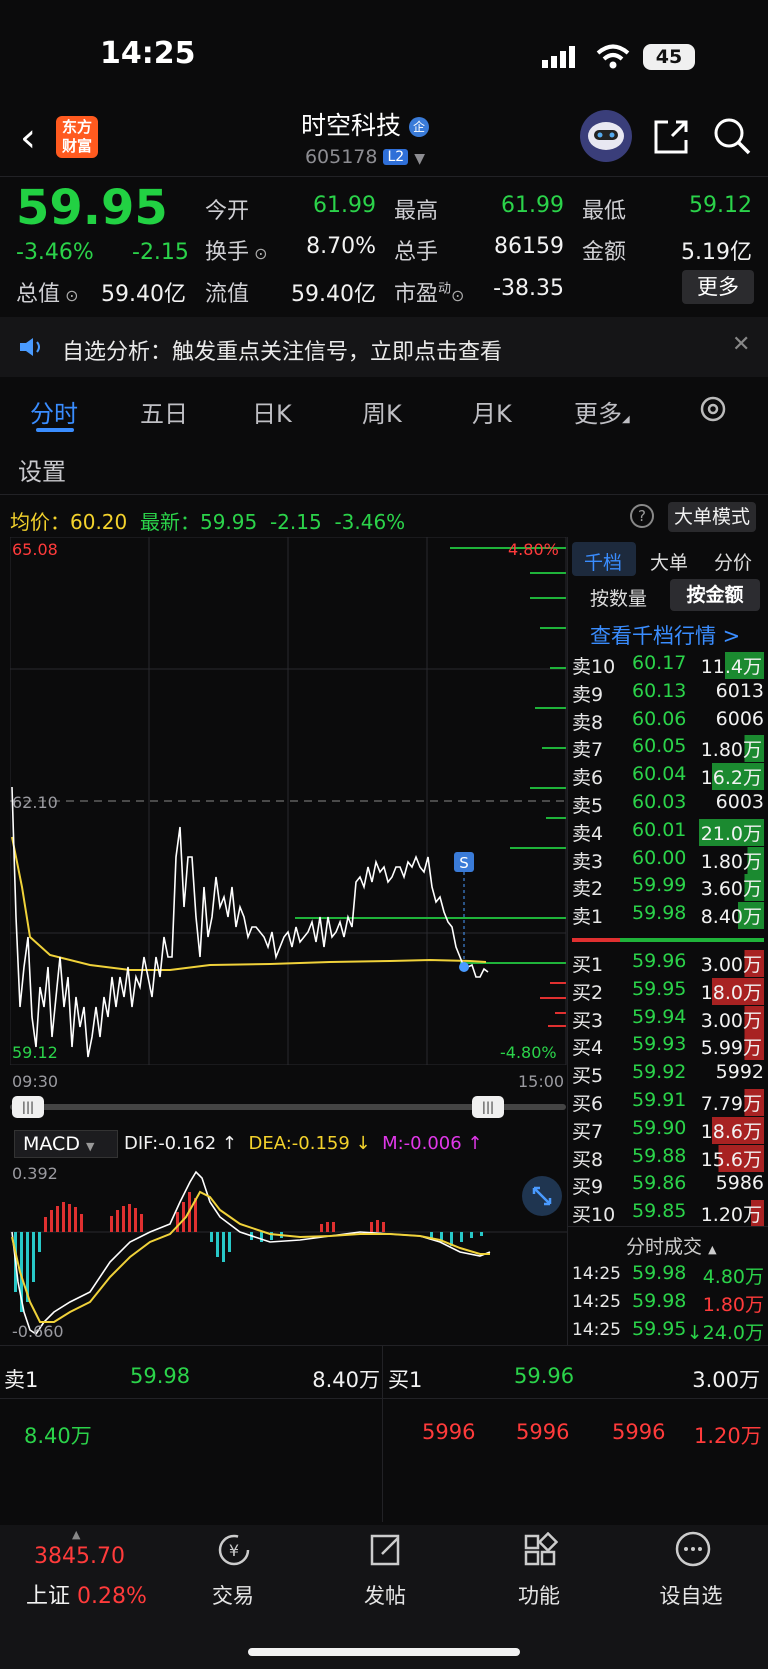  Describe the element at coordinates (567, 941) in the screenshot. I see `orderbook-separator` at that location.